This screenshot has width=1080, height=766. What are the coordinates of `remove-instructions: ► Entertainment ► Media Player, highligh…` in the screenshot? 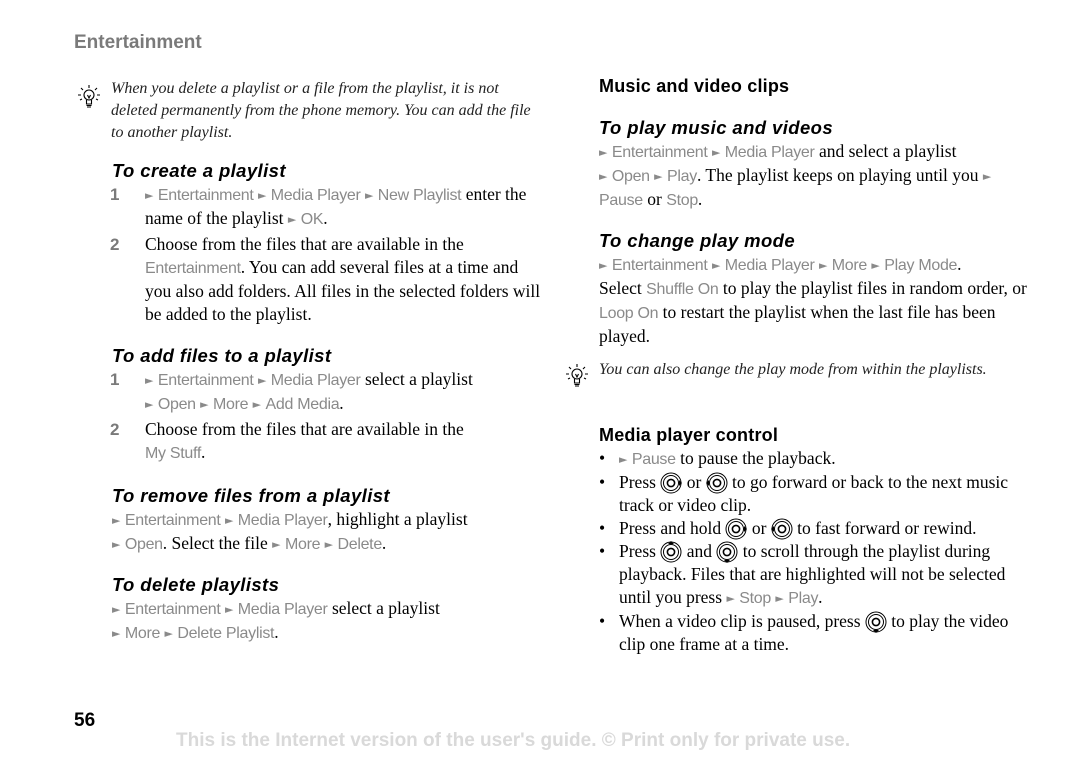 It's located at (290, 531).